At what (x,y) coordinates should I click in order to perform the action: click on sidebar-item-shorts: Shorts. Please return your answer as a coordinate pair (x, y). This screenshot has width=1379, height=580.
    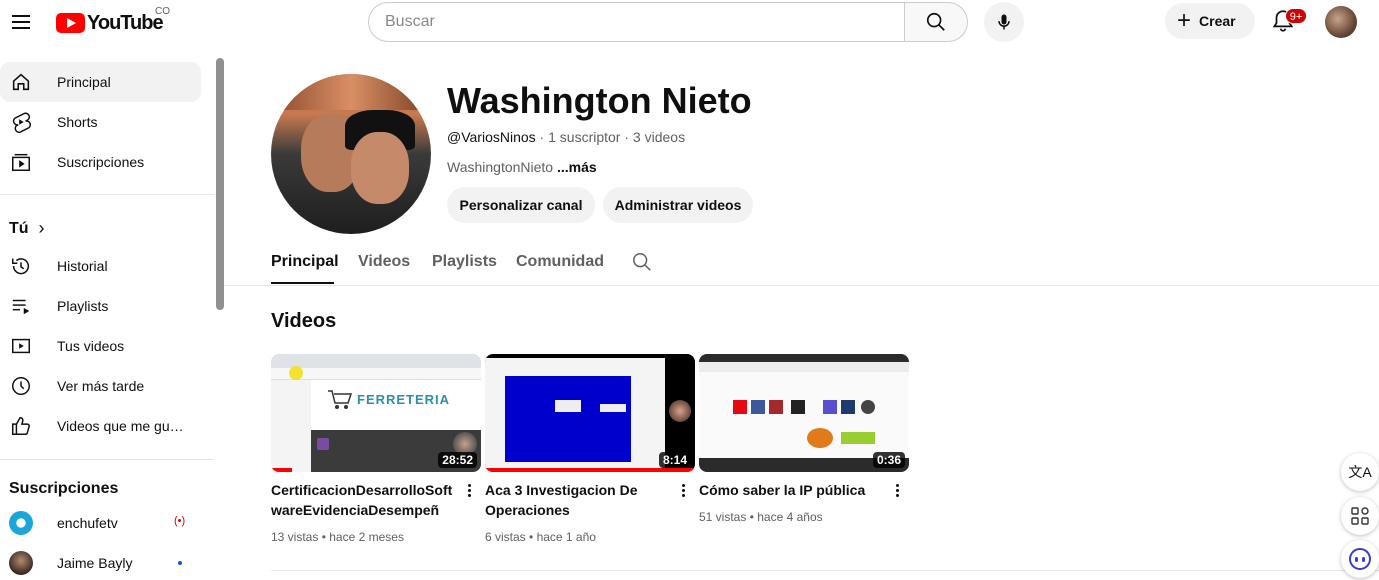
    Looking at the image, I should click on (100, 122).